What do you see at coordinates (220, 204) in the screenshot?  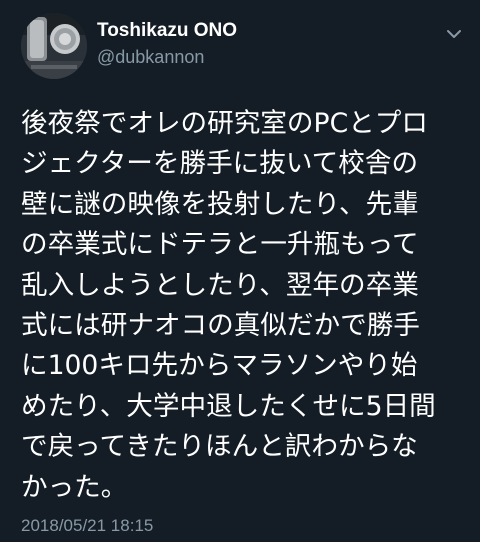 I see `tweet-text-line: 壁に謎の映像を投射したり、先輩` at bounding box center [220, 204].